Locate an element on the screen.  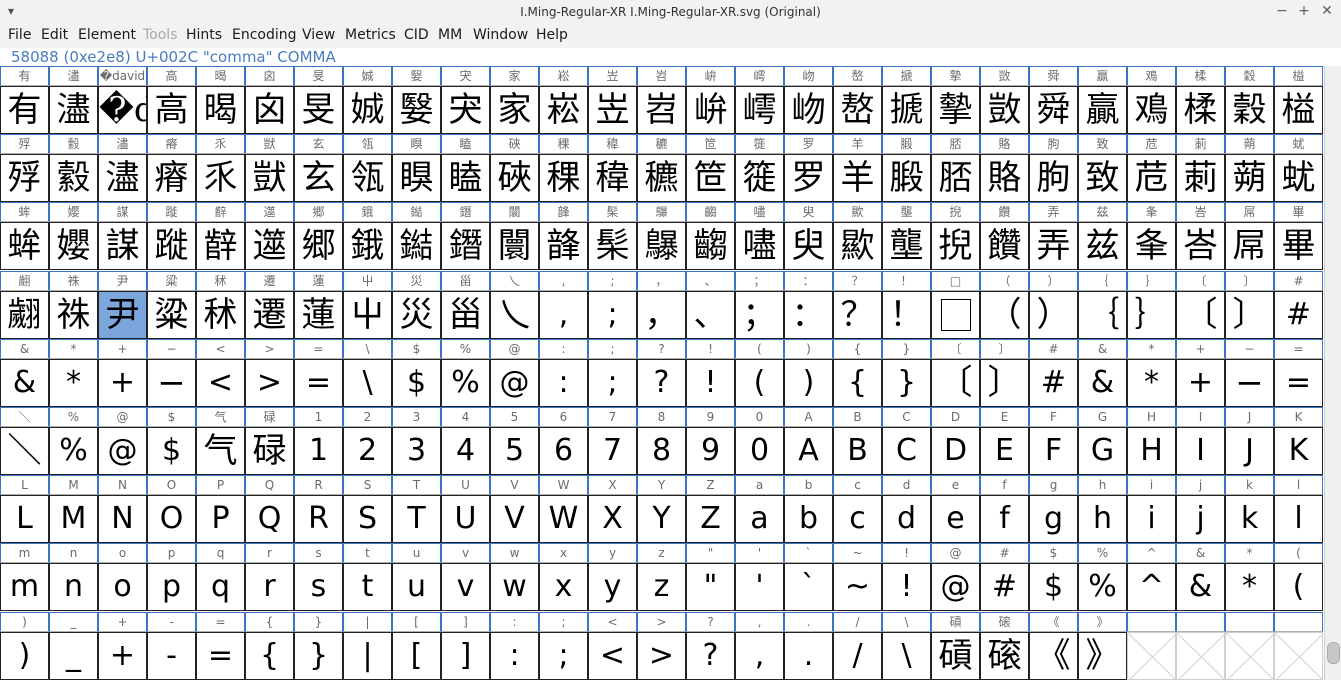
glyph-cell: 謀 is located at coordinates (122, 246).